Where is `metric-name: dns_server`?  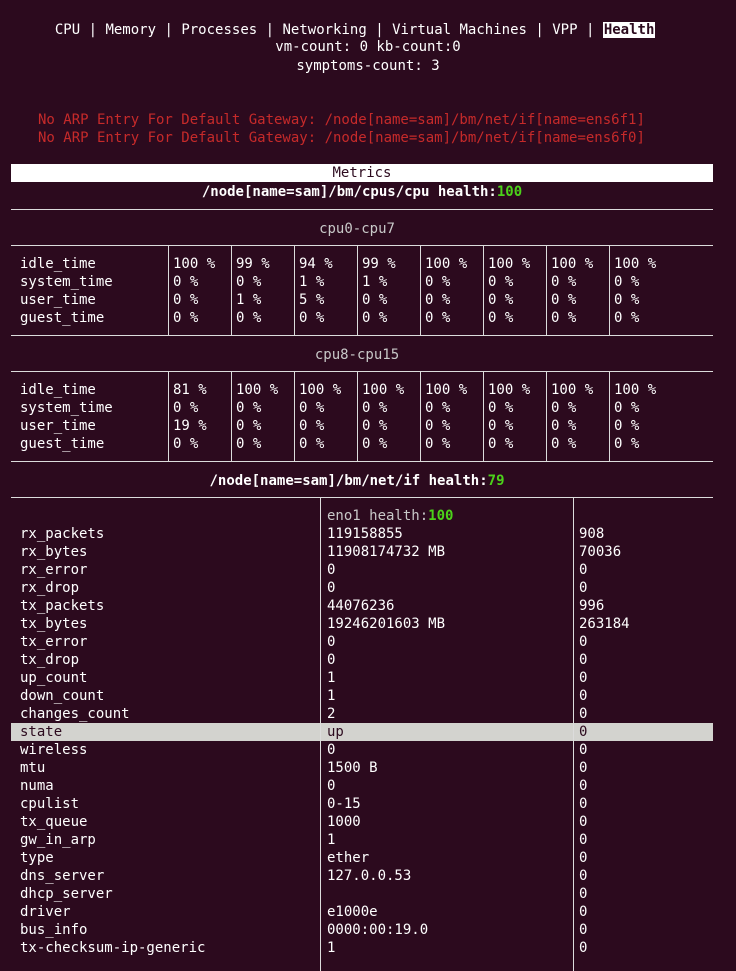 metric-name: dns_server is located at coordinates (62, 876).